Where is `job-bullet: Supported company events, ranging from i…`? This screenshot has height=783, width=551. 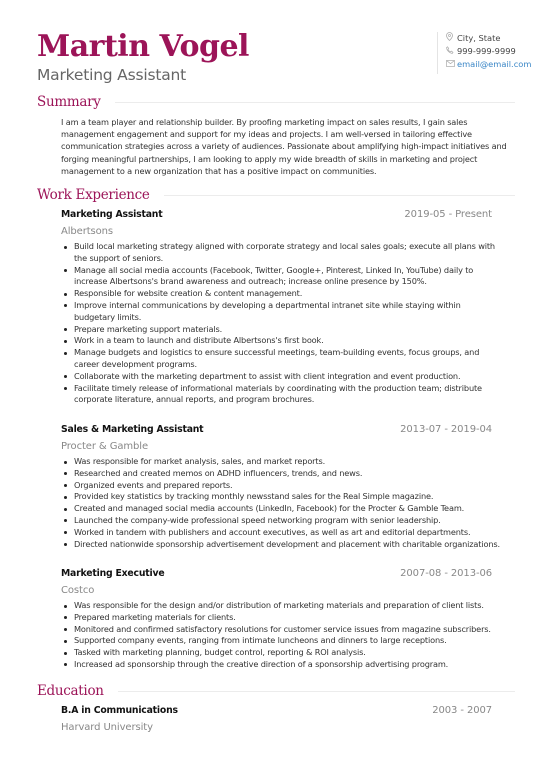 job-bullet: Supported company events, ranging from i… is located at coordinates (281, 641).